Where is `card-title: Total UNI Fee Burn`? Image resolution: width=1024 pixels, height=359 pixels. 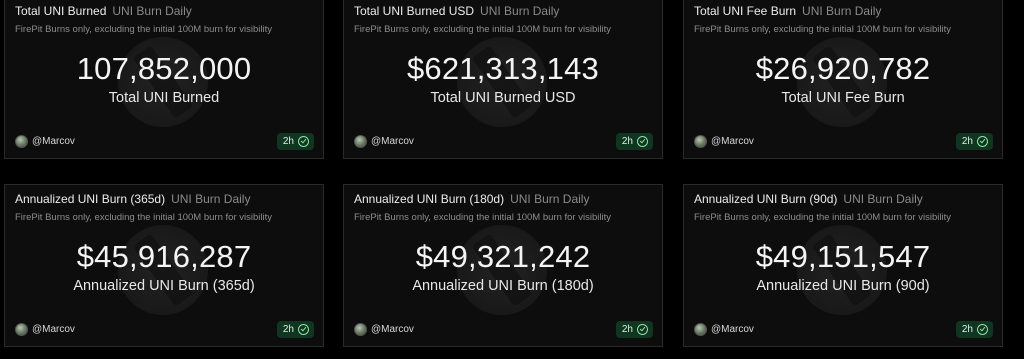 card-title: Total UNI Fee Burn is located at coordinates (745, 11).